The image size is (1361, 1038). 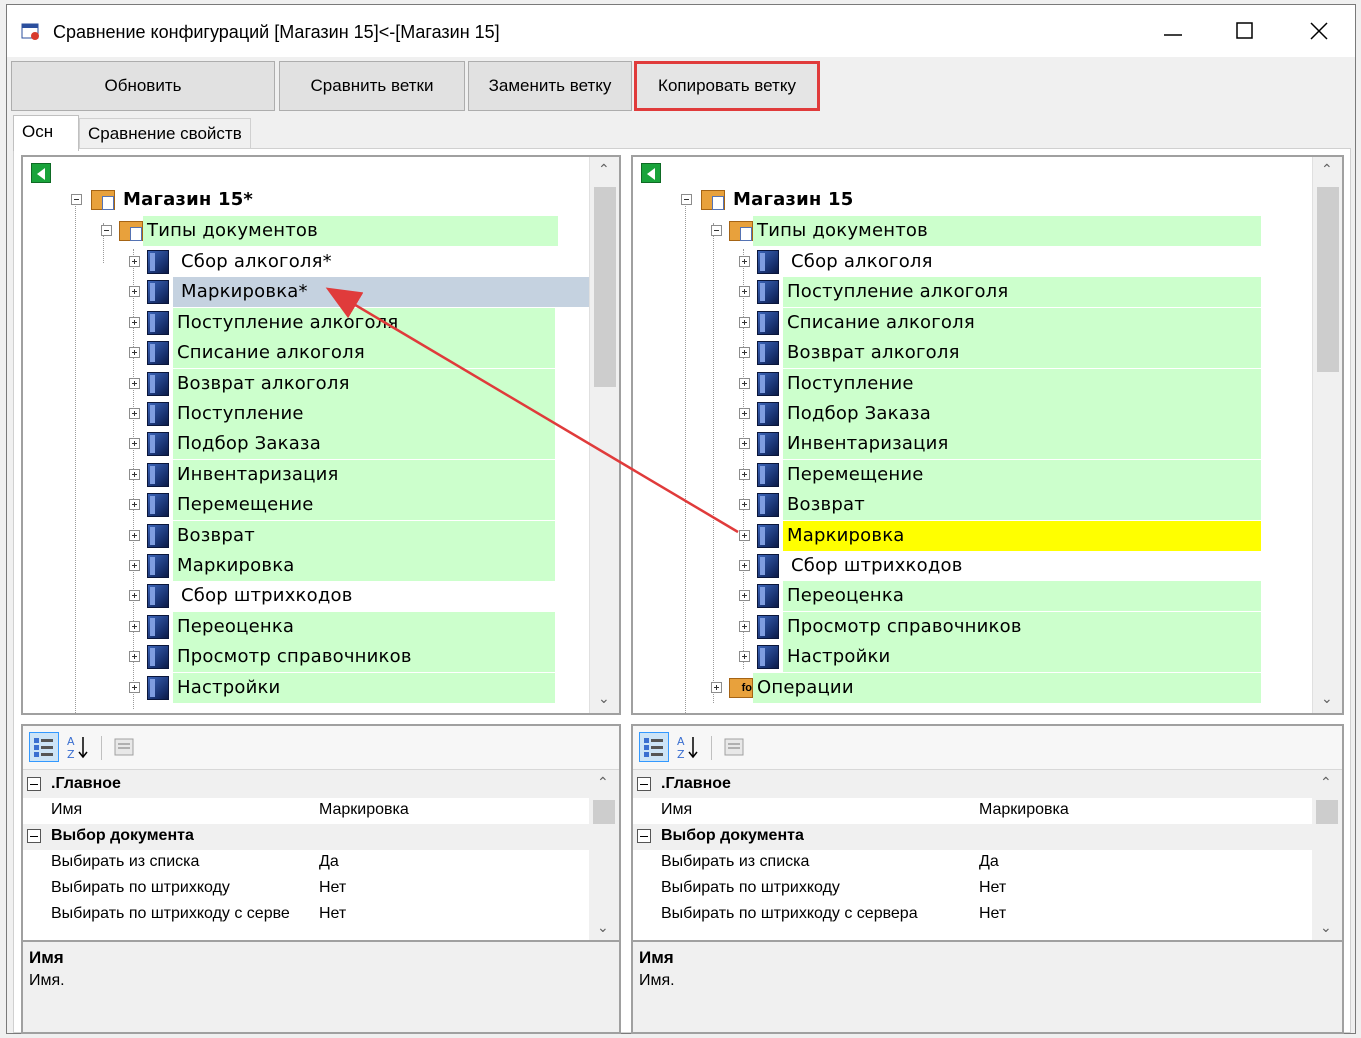 What do you see at coordinates (532, 410) in the screenshot?
I see `annotation-arrow` at bounding box center [532, 410].